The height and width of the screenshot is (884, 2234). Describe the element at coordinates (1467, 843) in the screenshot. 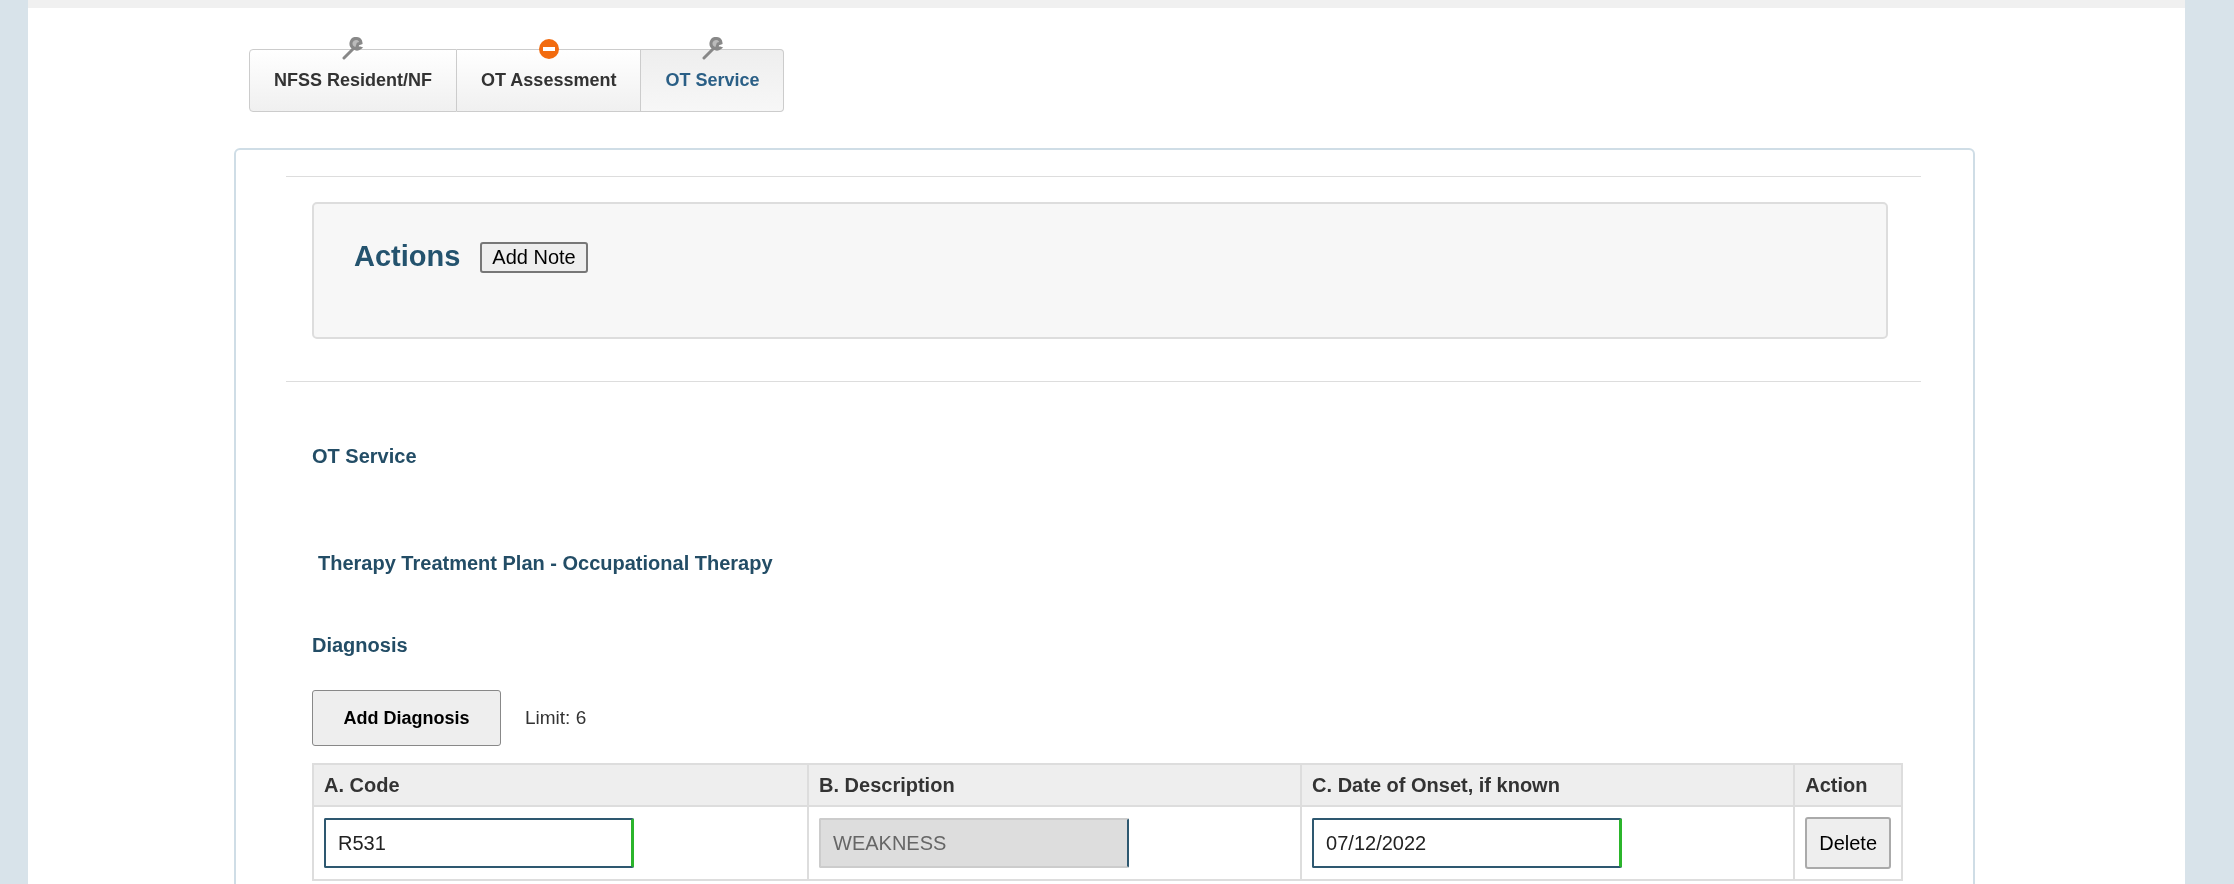

I see `date-field: 07/12/2022` at that location.